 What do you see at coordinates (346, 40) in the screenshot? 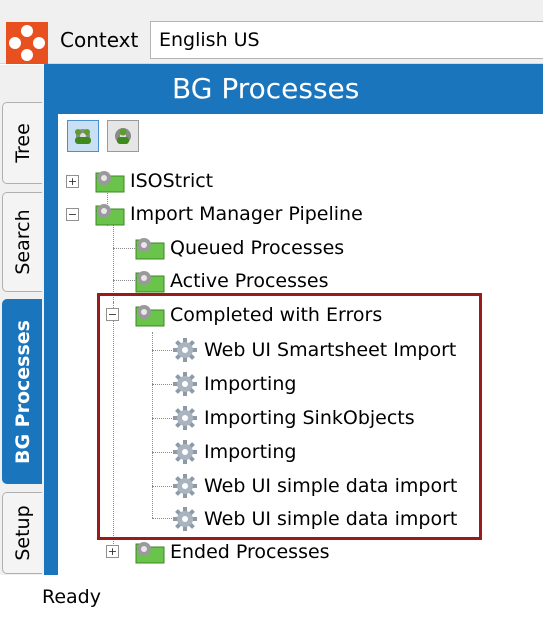
I see `context-select: English US` at bounding box center [346, 40].